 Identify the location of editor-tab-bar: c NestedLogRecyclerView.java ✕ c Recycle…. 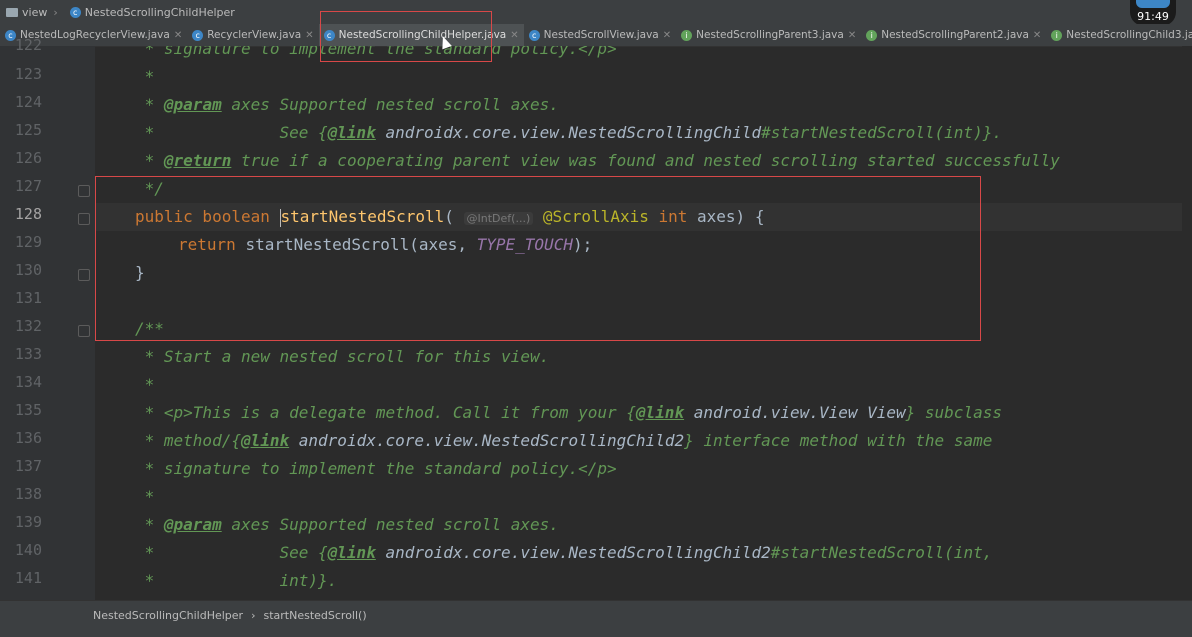
(596, 35).